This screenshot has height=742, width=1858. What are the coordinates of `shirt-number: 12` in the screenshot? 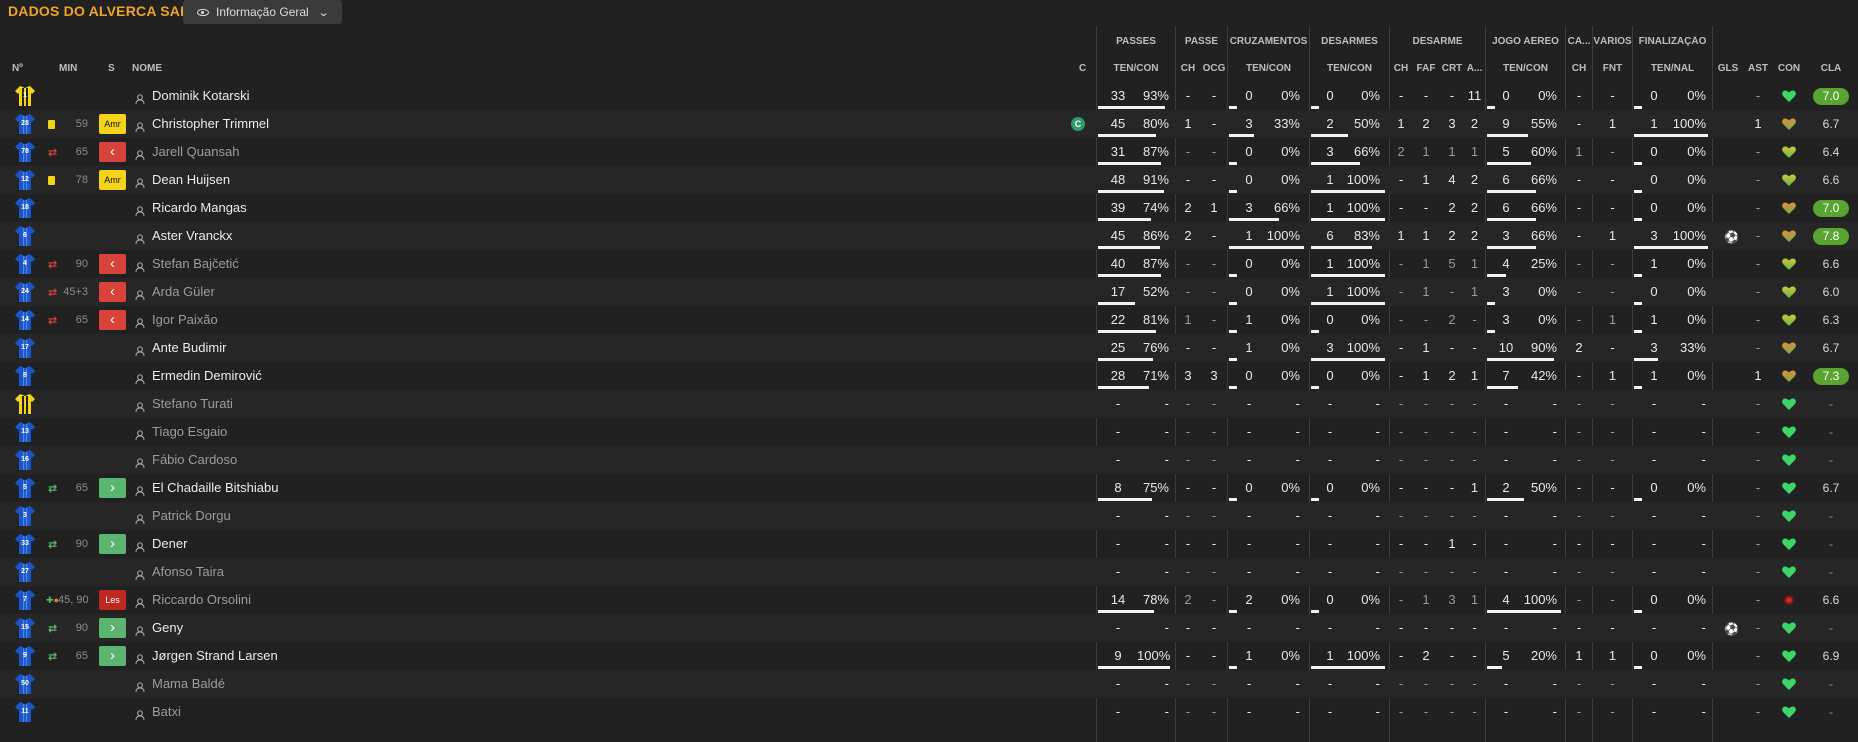 It's located at (25, 179).